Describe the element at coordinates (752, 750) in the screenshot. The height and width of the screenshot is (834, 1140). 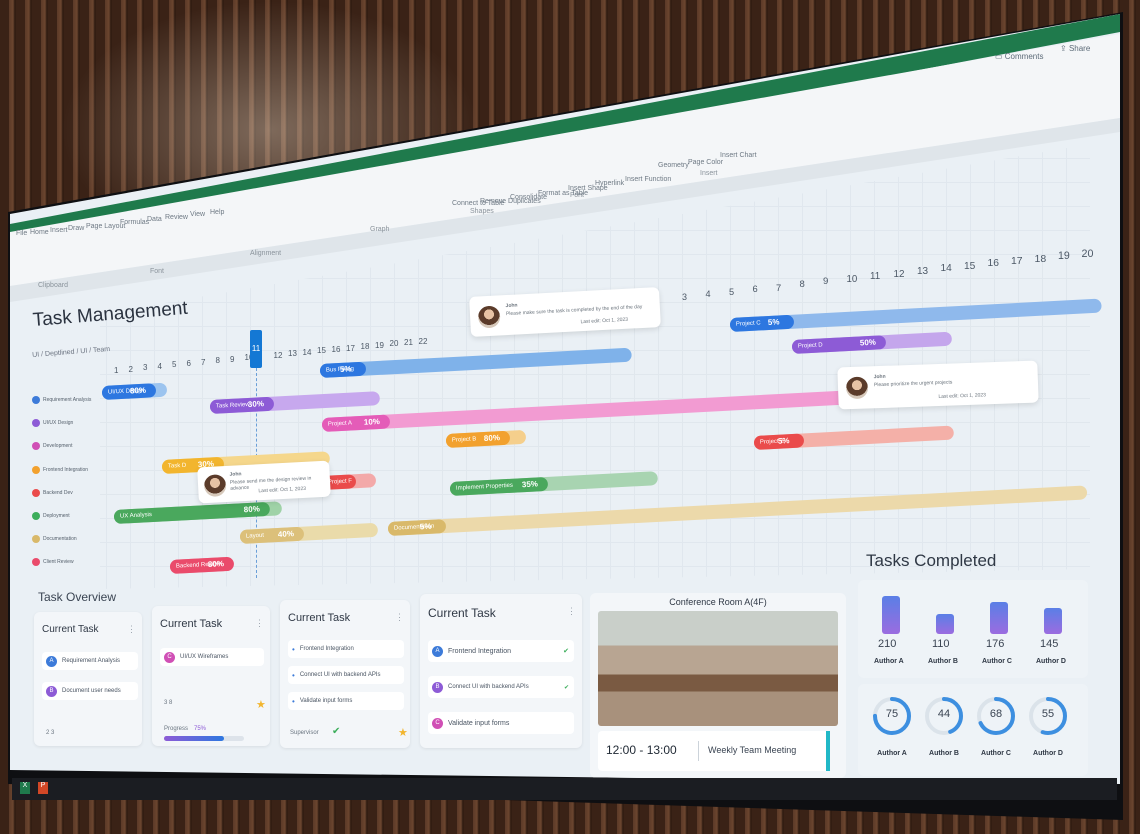
I see `meeting-name: Weekly Team Meeting` at that location.